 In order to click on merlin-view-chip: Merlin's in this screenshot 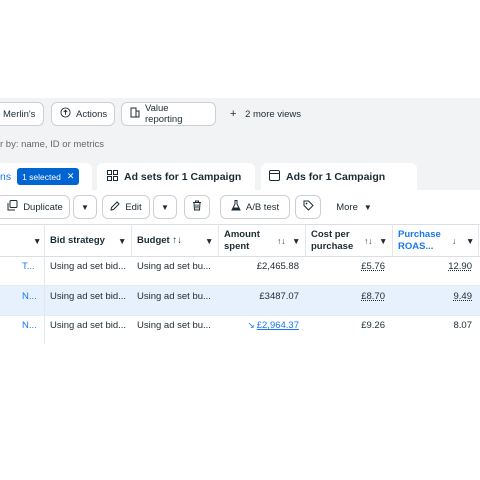, I will do `click(22, 114)`.